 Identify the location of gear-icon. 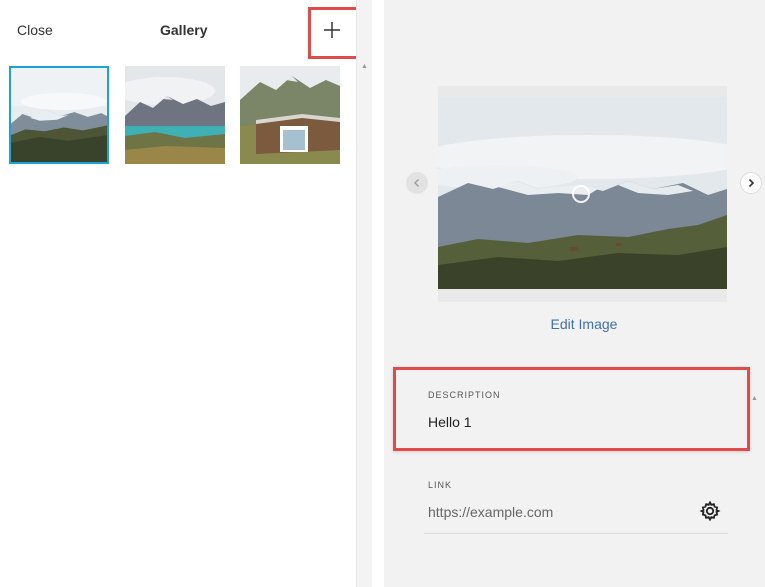
(710, 511).